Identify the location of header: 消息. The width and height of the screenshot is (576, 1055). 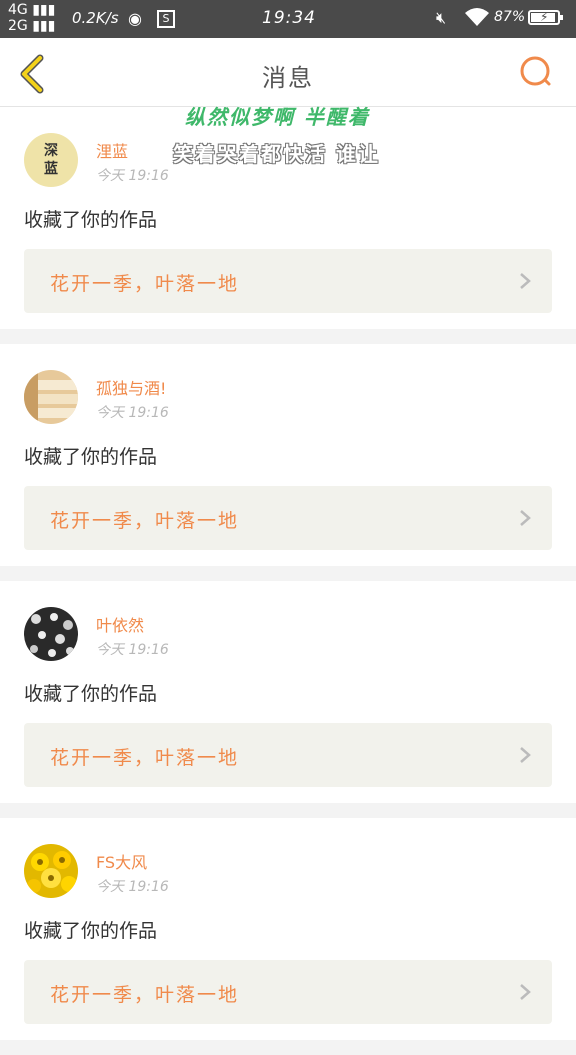
(288, 72).